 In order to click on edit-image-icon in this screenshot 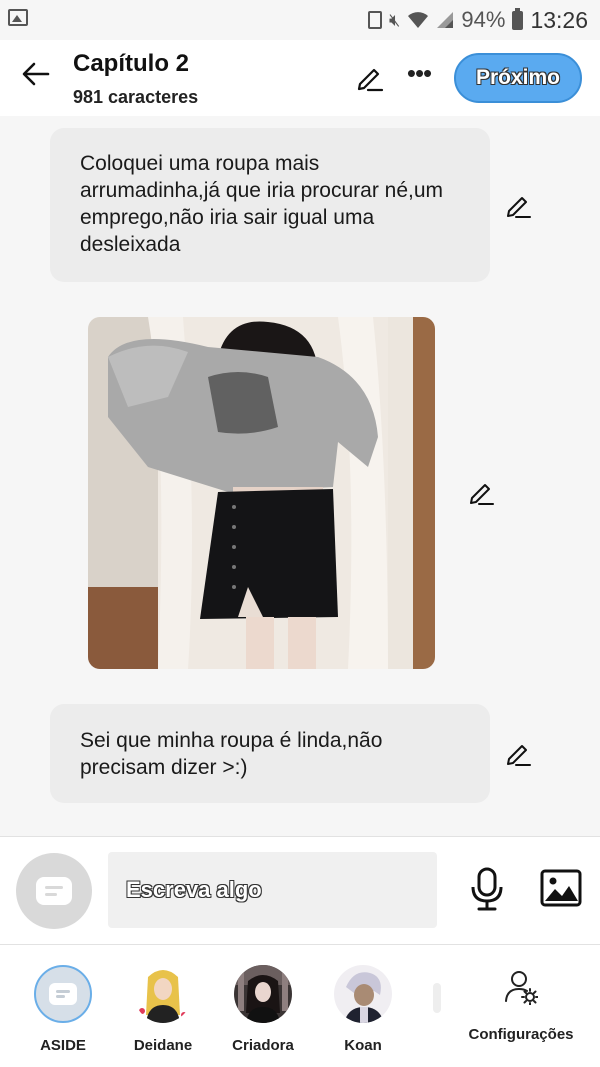, I will do `click(482, 493)`.